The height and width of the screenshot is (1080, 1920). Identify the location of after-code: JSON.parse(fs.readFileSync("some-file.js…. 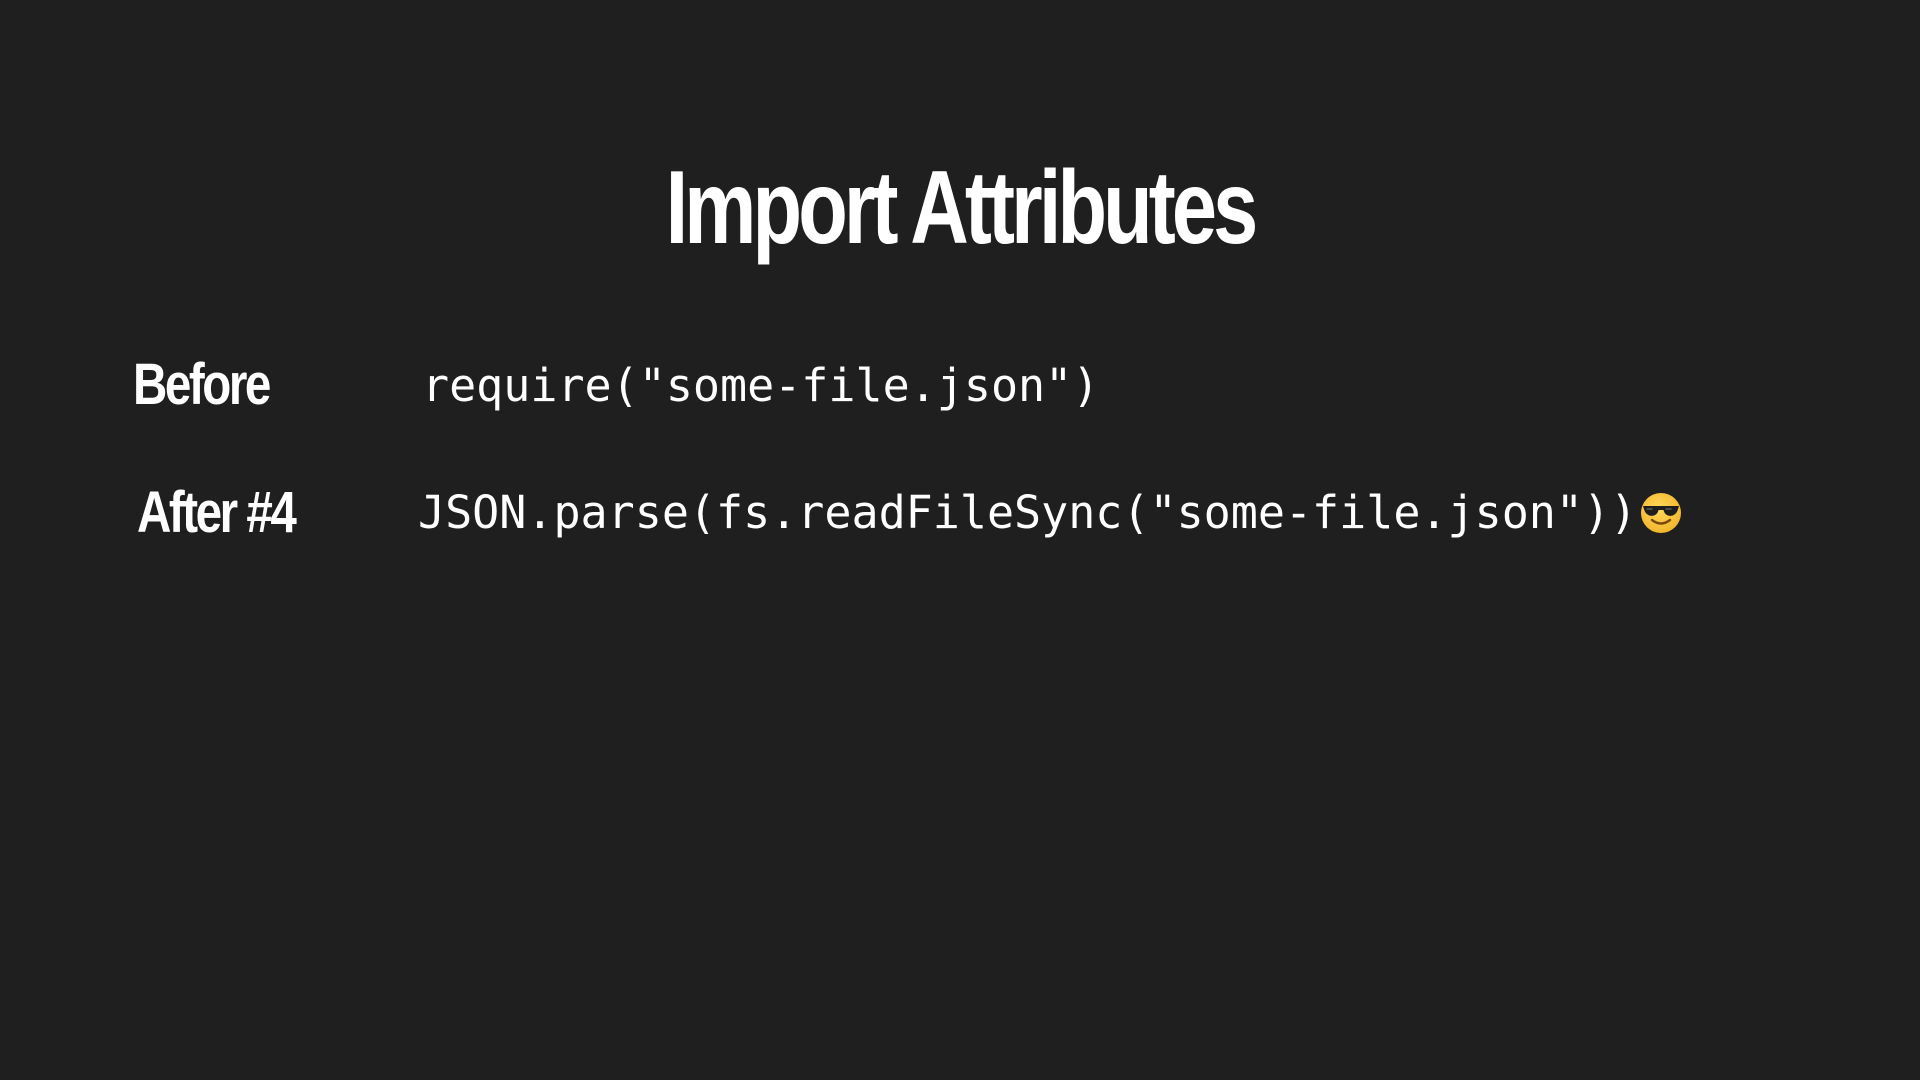
(1028, 512).